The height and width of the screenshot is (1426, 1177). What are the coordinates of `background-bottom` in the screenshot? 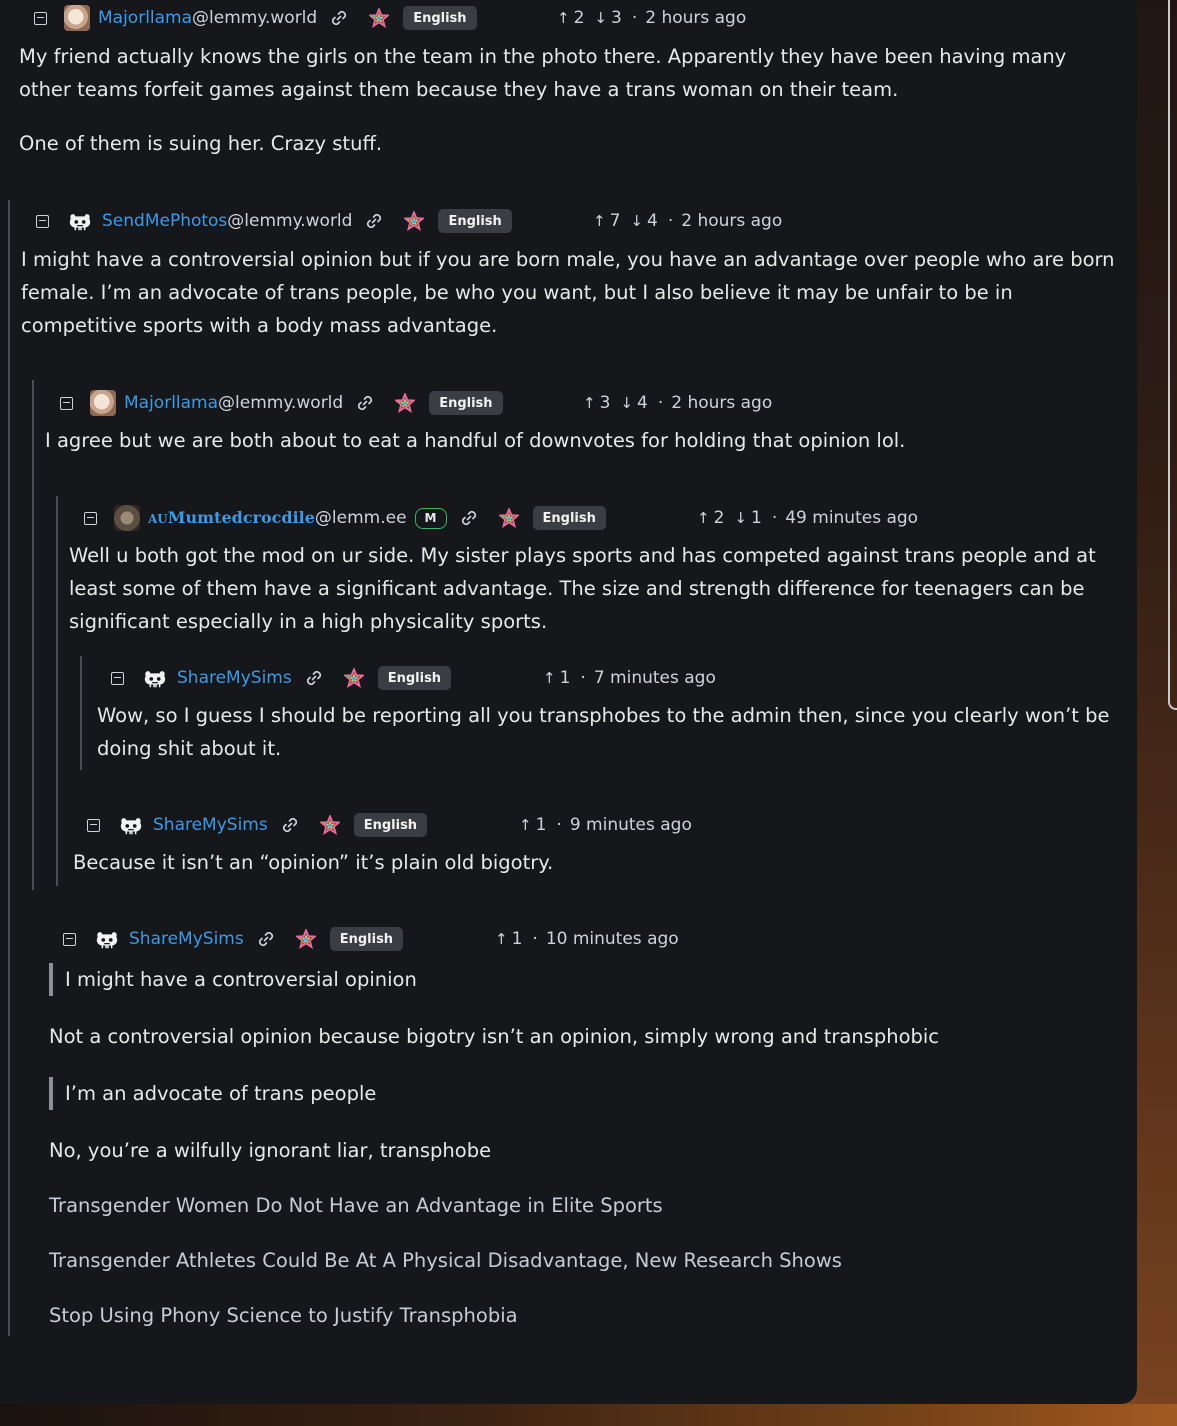 It's located at (588, 1415).